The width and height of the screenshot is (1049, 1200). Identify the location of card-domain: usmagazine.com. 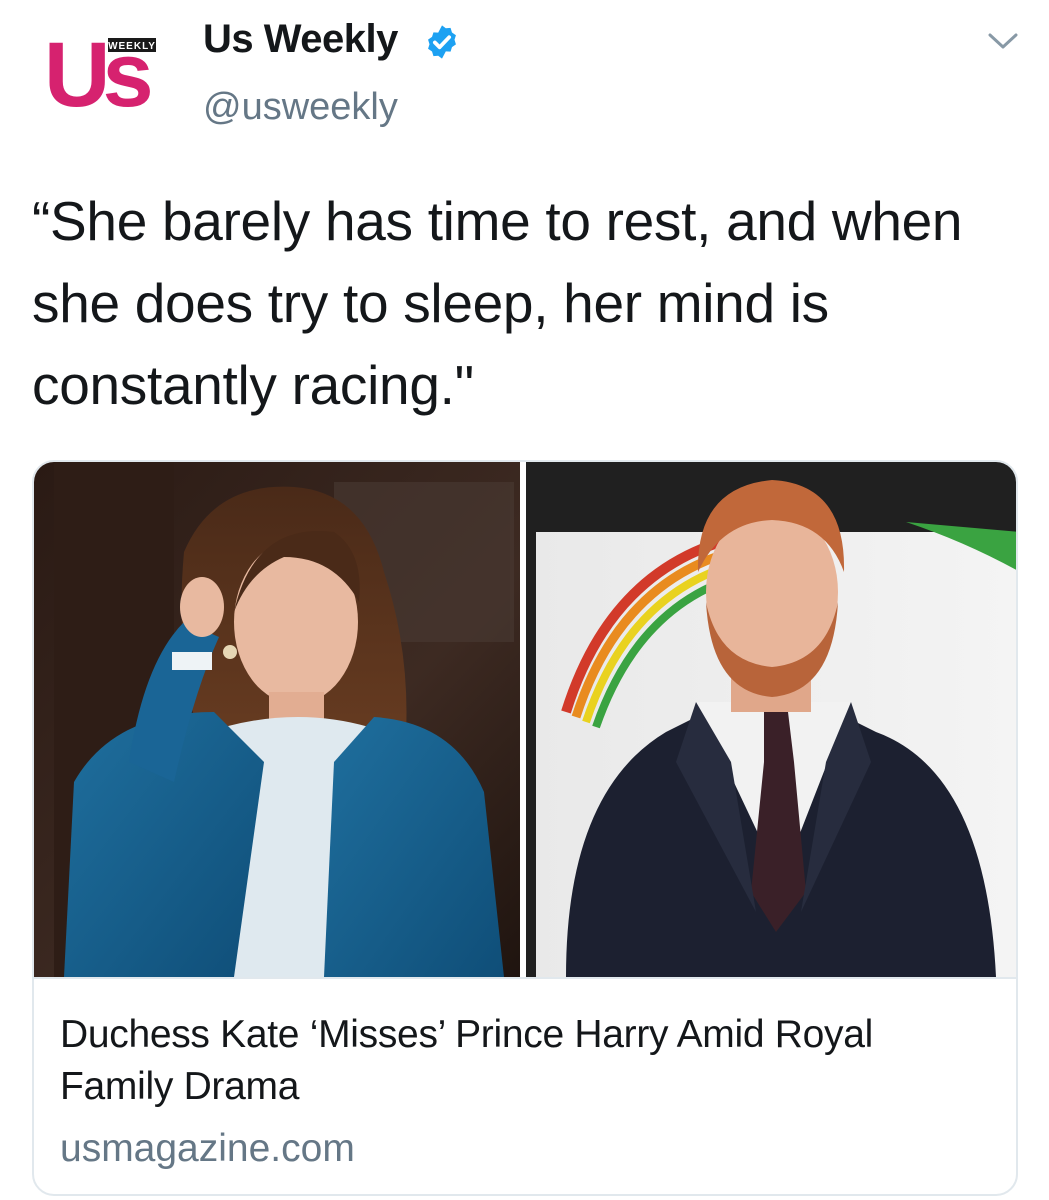
(207, 1148).